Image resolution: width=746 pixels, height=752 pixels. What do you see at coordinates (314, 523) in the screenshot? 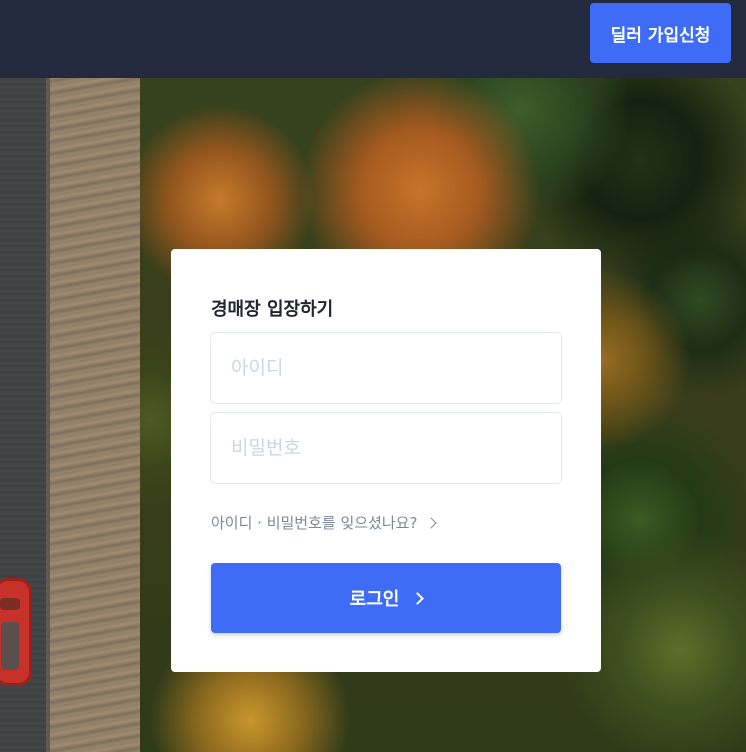
I see `forgot-credentials-label: 아이디 · 비밀번호를 잊으셨나요?` at bounding box center [314, 523].